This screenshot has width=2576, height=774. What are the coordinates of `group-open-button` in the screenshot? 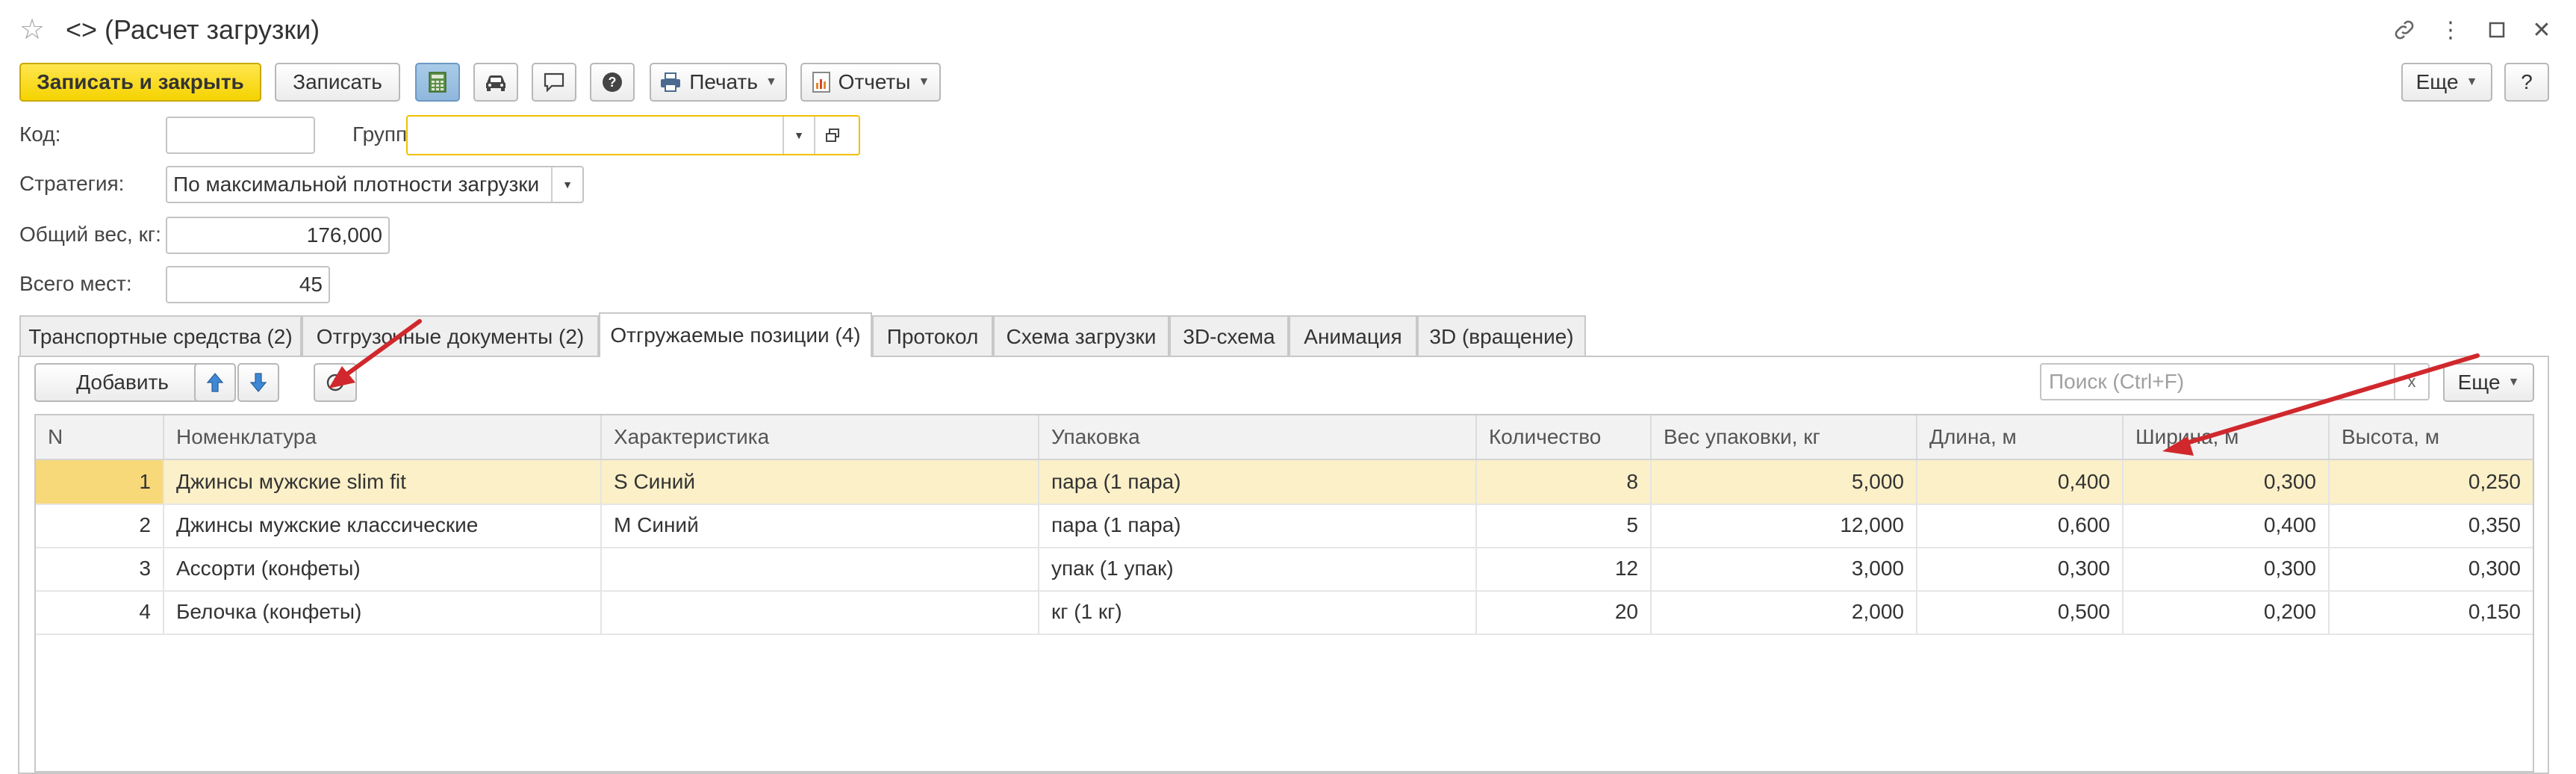 It's located at (832, 135).